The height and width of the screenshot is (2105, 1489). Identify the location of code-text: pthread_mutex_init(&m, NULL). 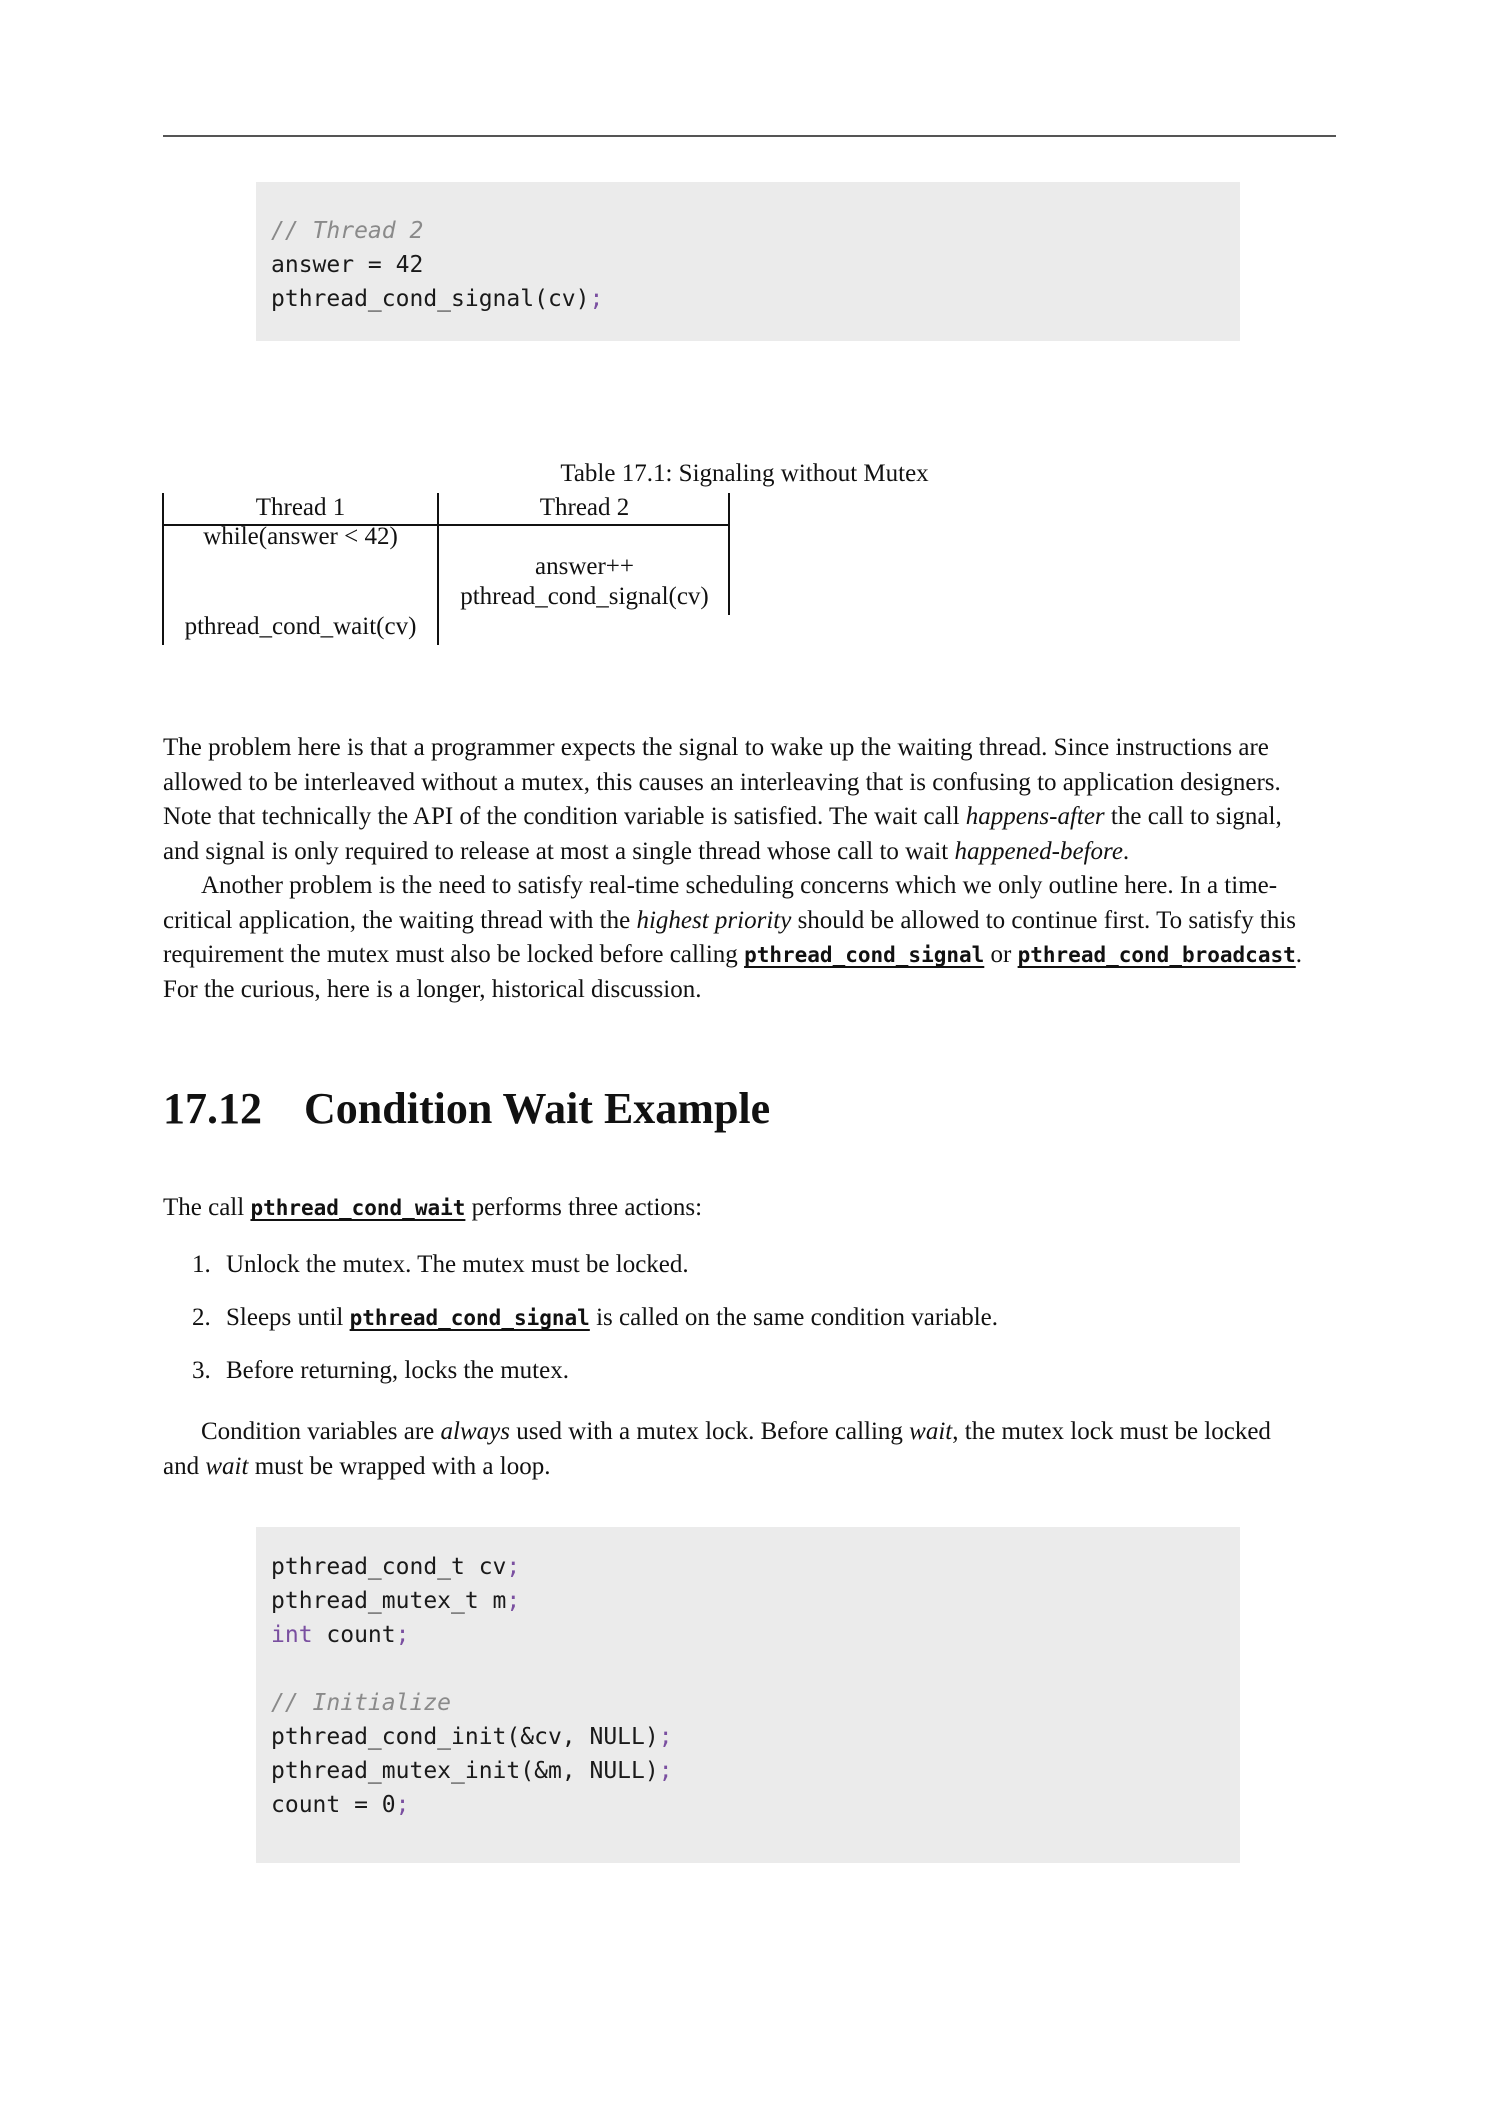
(465, 1771).